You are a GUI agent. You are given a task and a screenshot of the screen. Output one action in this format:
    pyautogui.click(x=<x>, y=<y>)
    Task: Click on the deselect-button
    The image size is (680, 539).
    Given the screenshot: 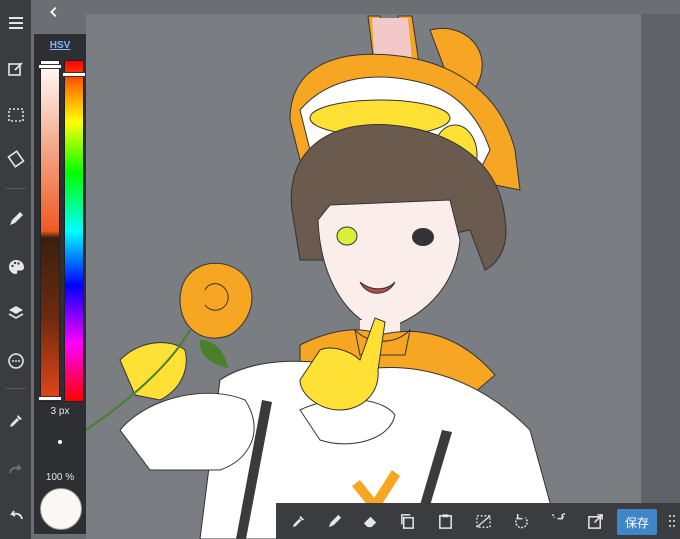 What is the action you would take?
    pyautogui.click(x=483, y=521)
    